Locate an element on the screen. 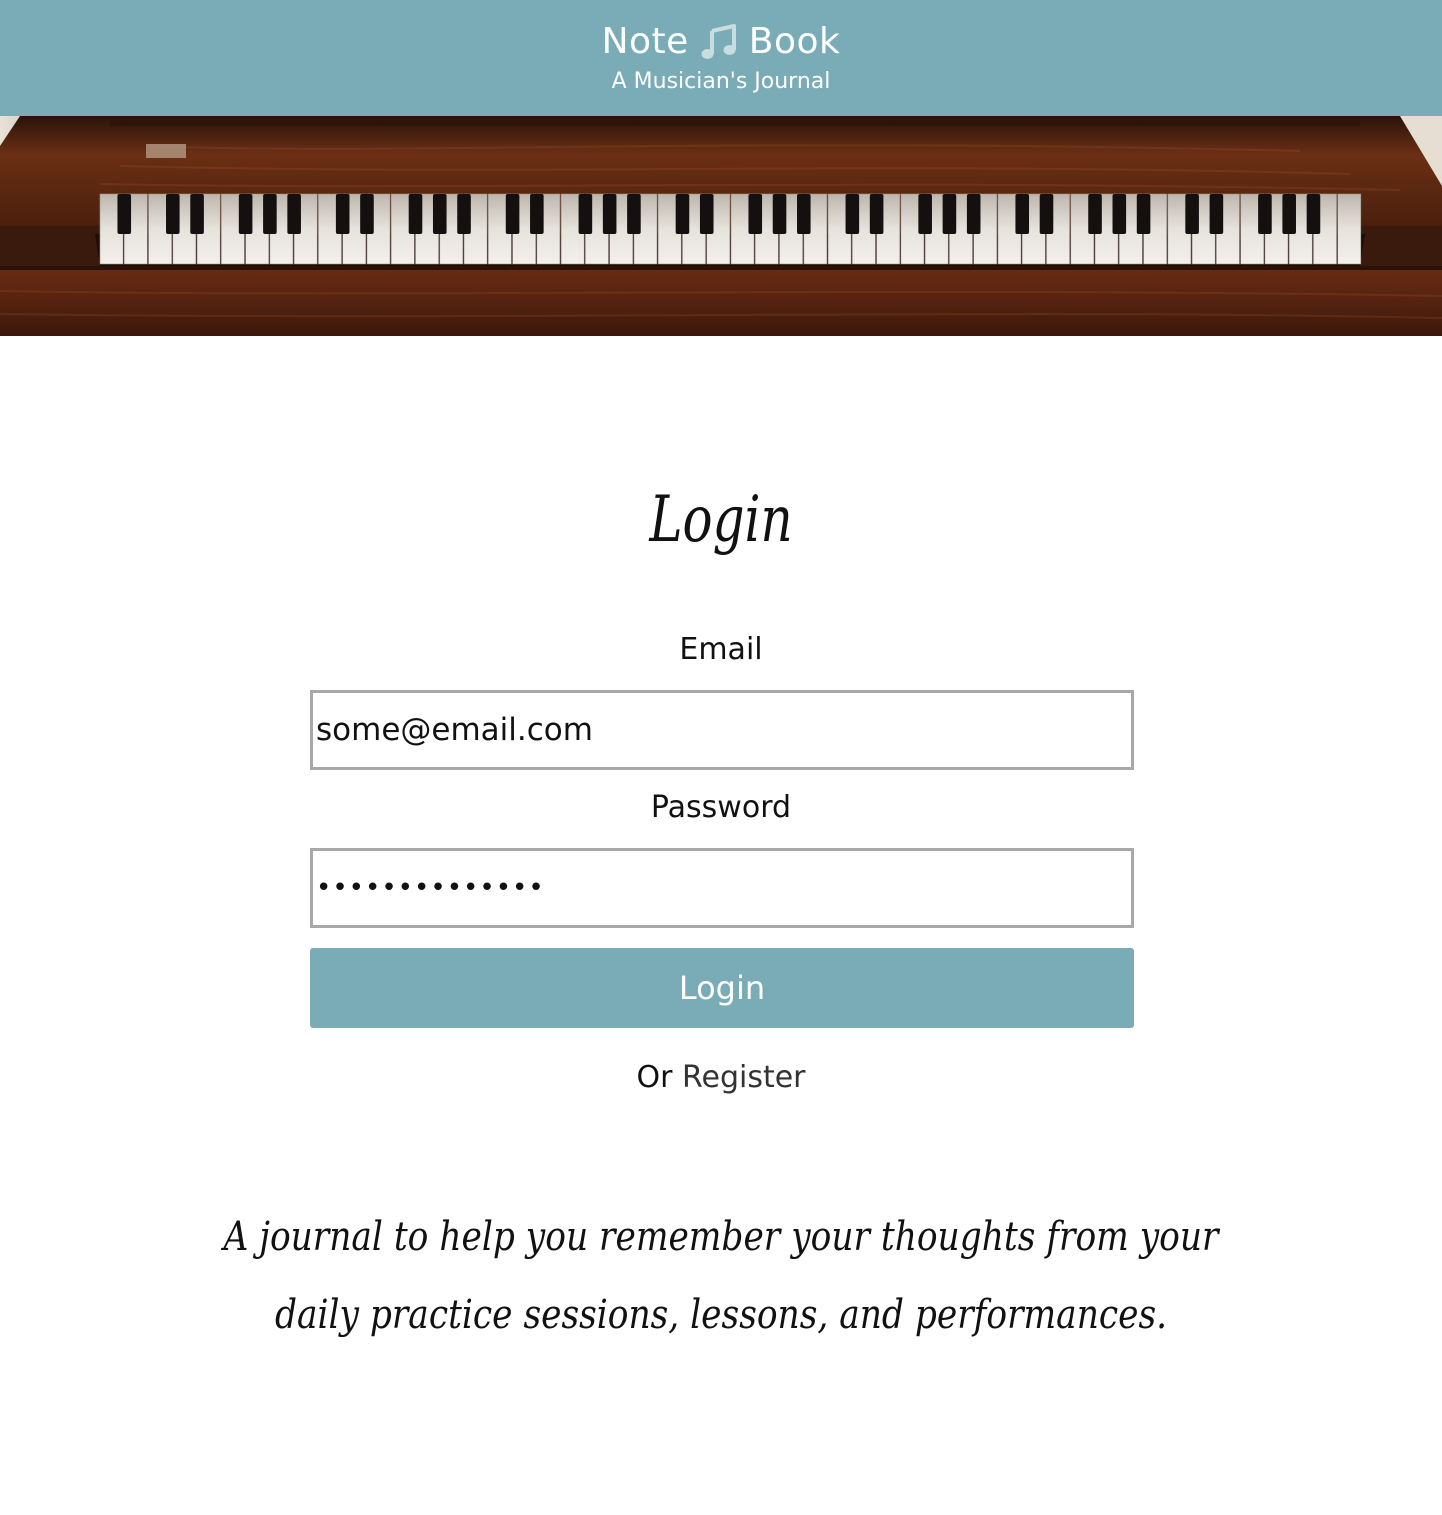 Image resolution: width=1442 pixels, height=1515 pixels. or-text: Or is located at coordinates (654, 1077).